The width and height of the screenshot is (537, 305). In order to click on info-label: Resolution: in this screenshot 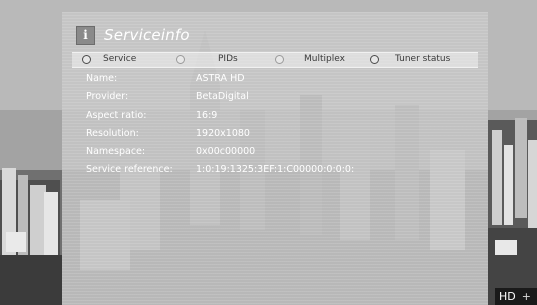, I will do `click(112, 133)`.